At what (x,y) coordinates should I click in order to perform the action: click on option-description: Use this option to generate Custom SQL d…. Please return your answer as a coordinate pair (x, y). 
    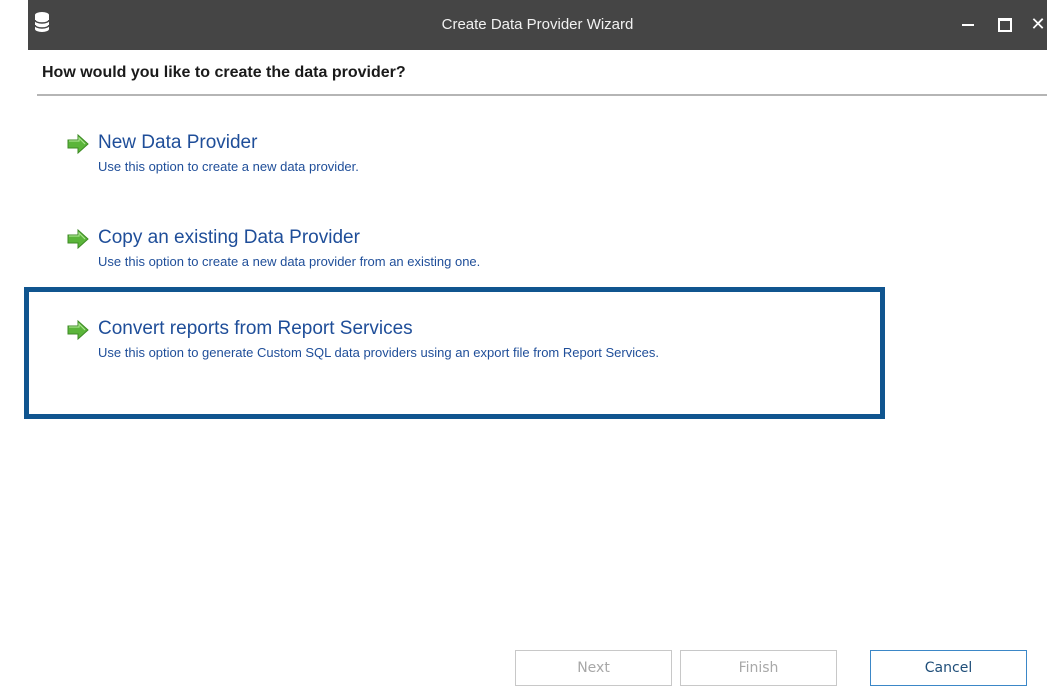
    Looking at the image, I should click on (378, 352).